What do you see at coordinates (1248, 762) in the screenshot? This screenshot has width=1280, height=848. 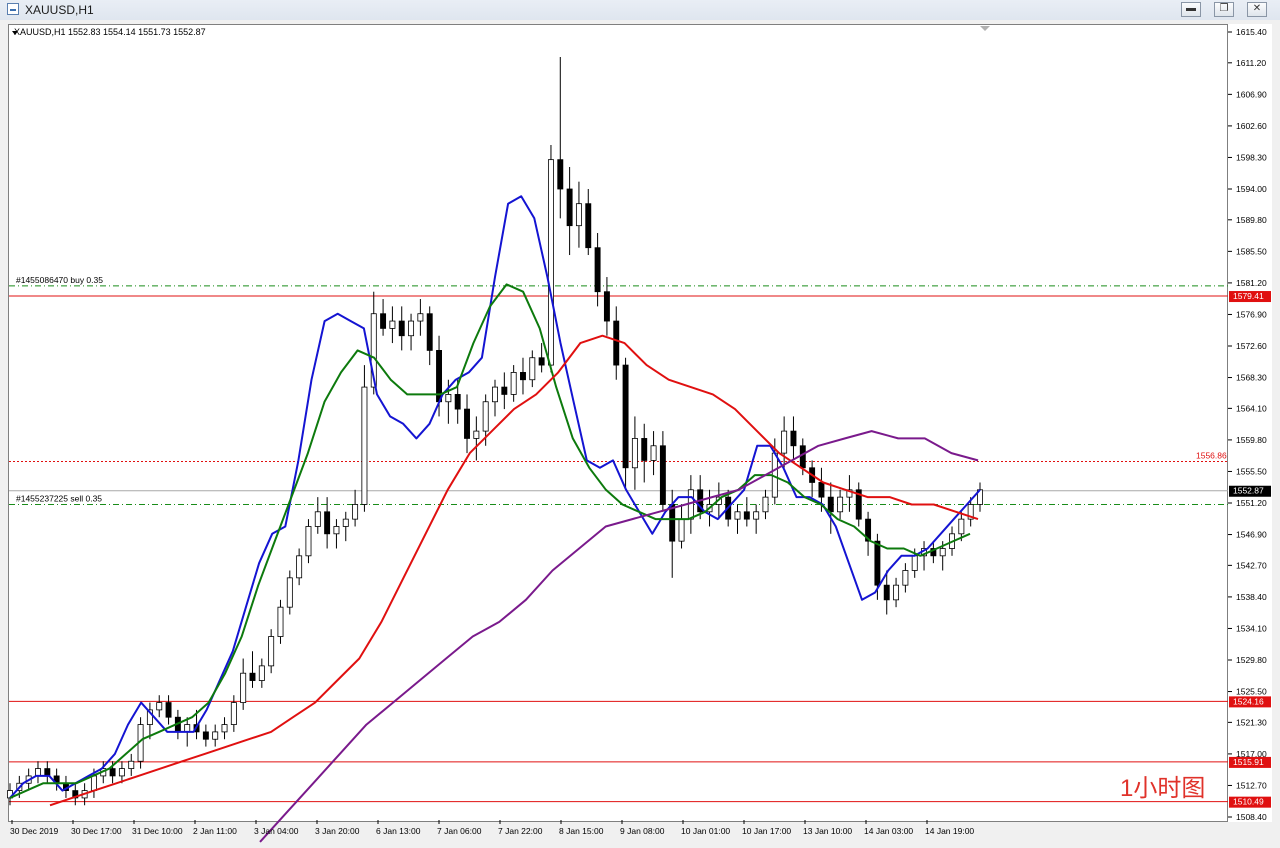 I see `price-level-tag-label: 1515.91` at bounding box center [1248, 762].